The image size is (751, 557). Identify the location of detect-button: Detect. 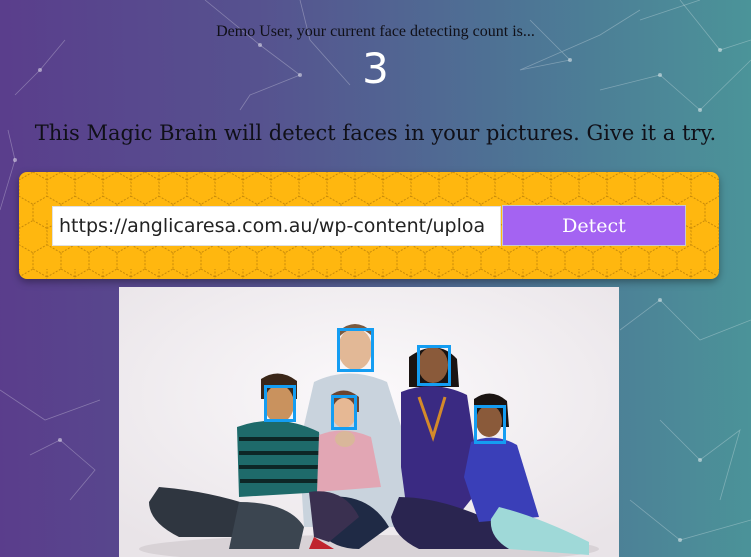
(594, 225).